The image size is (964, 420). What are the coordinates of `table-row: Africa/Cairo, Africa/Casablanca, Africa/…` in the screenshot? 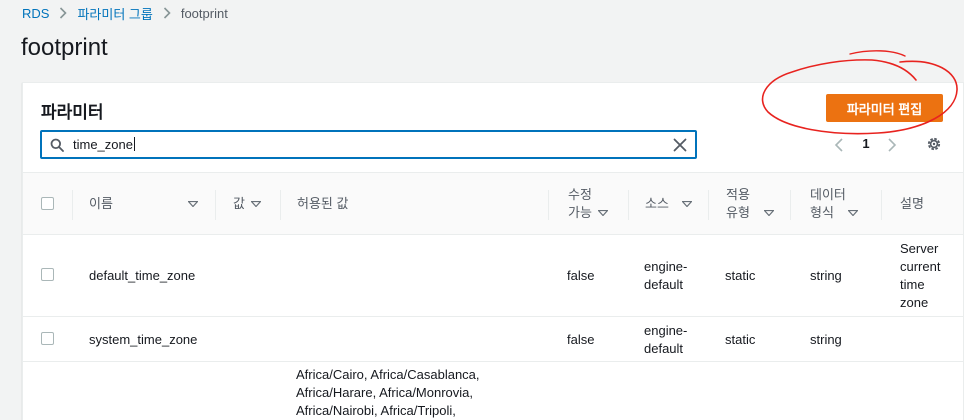 It's located at (493, 391).